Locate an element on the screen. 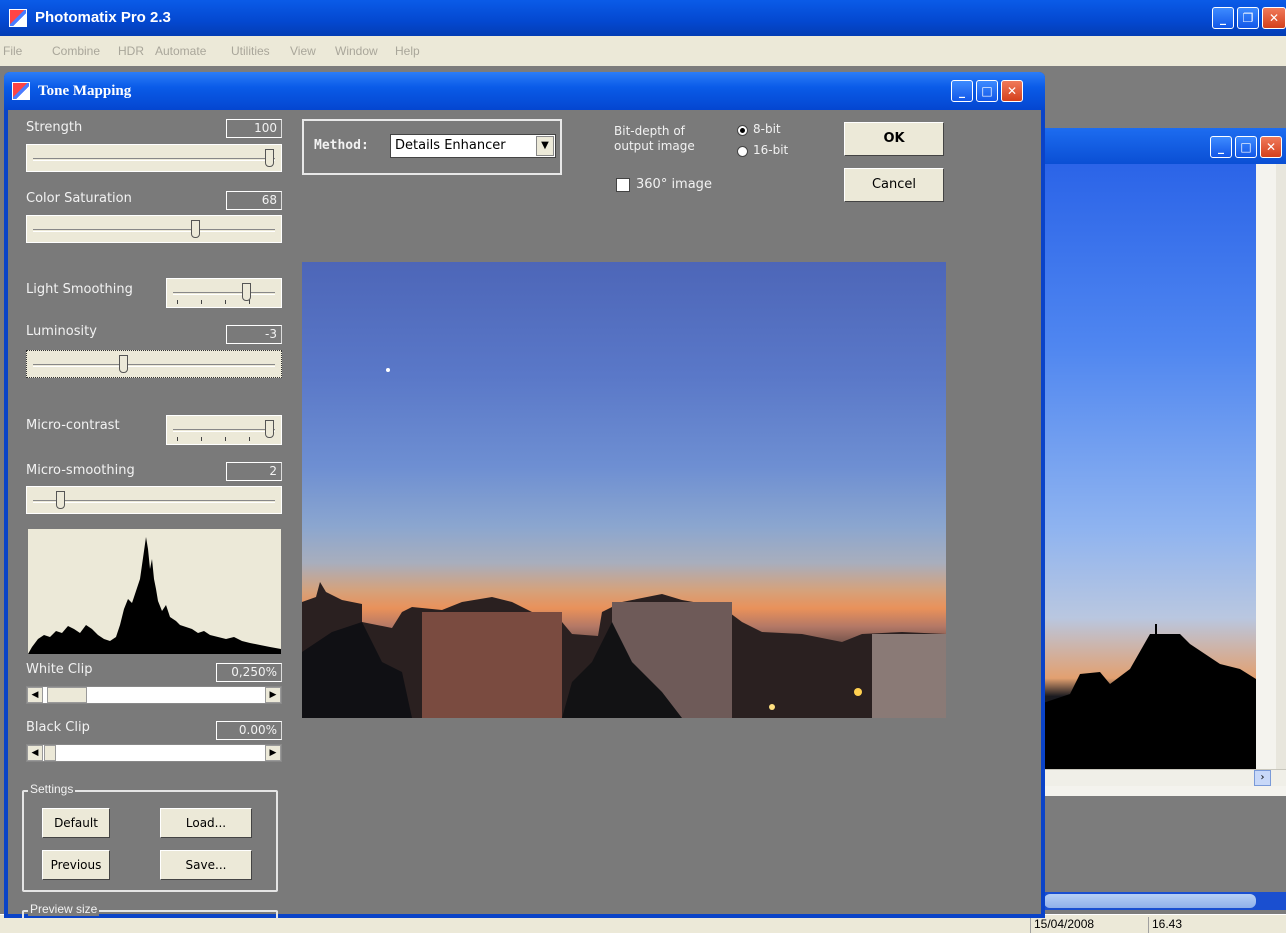  luminosity-slider-thumb is located at coordinates (123, 364).